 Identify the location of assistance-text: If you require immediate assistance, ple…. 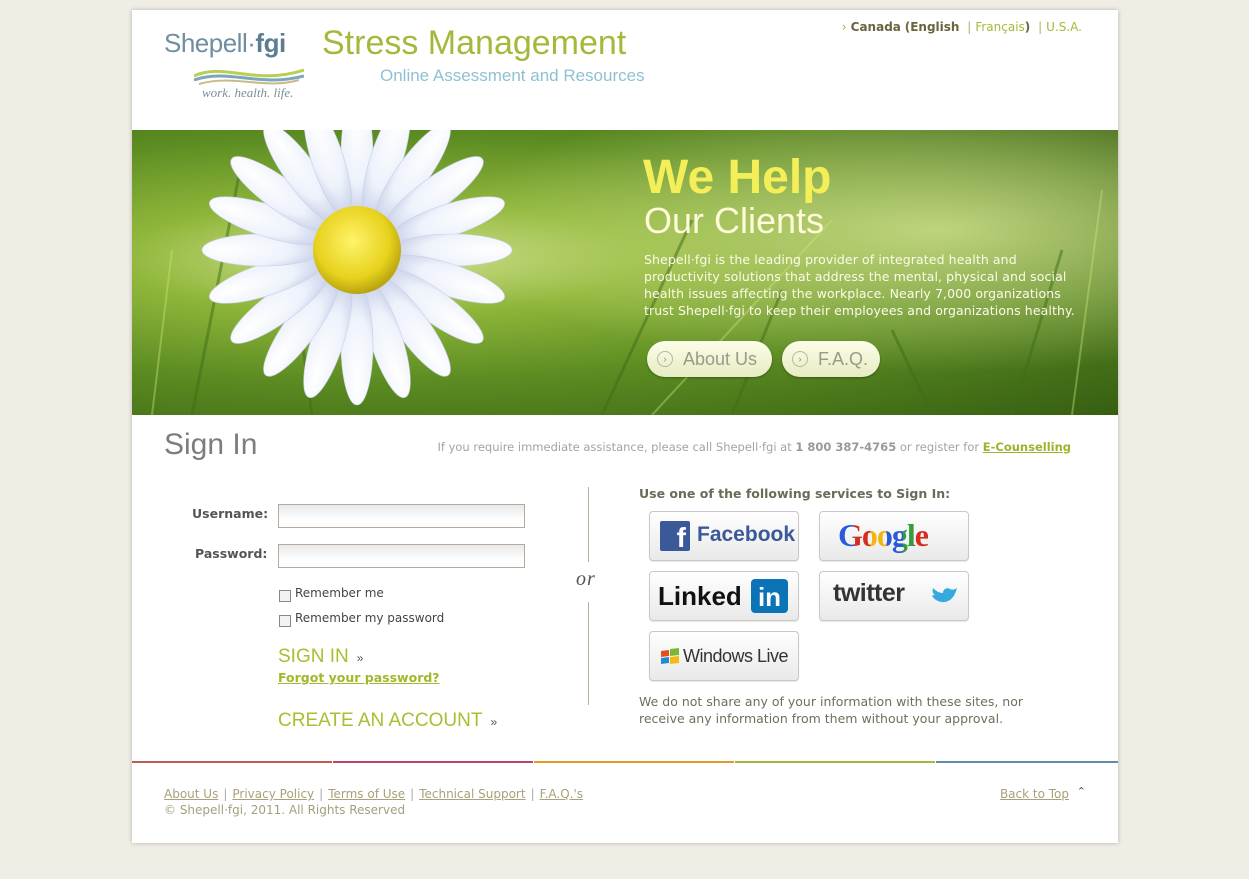
(754, 447).